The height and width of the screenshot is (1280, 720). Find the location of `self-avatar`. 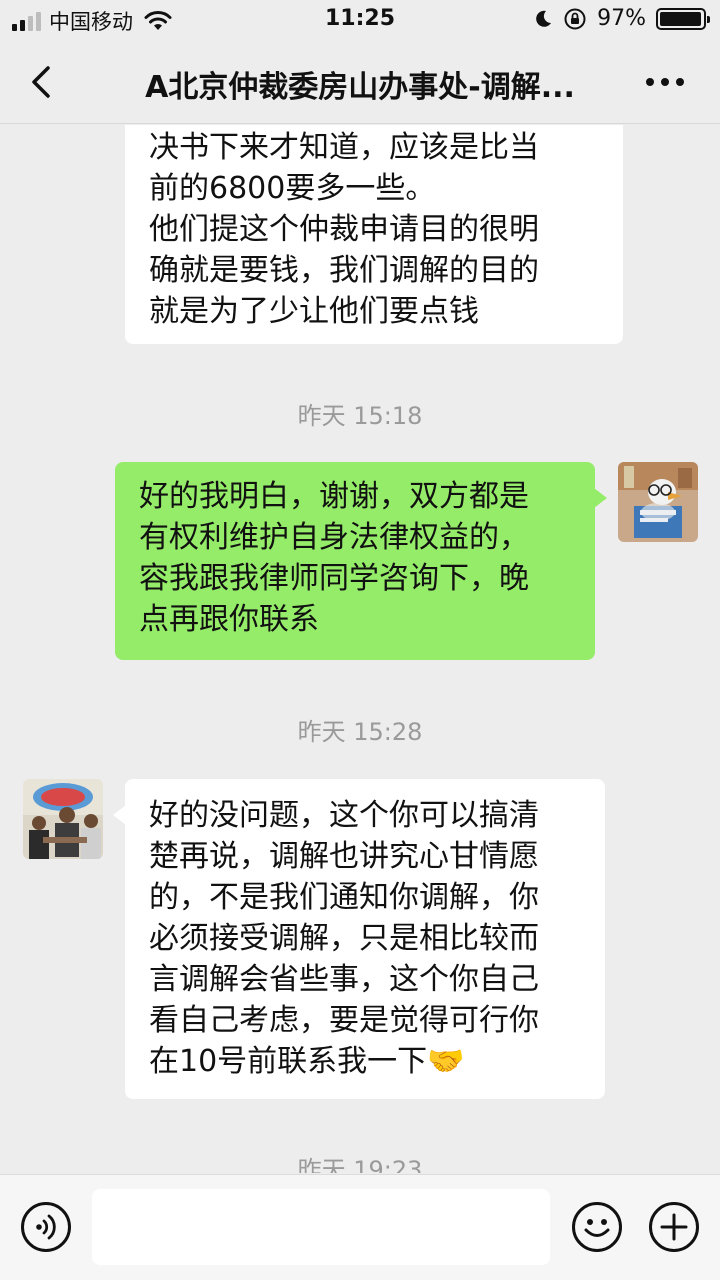

self-avatar is located at coordinates (658, 502).